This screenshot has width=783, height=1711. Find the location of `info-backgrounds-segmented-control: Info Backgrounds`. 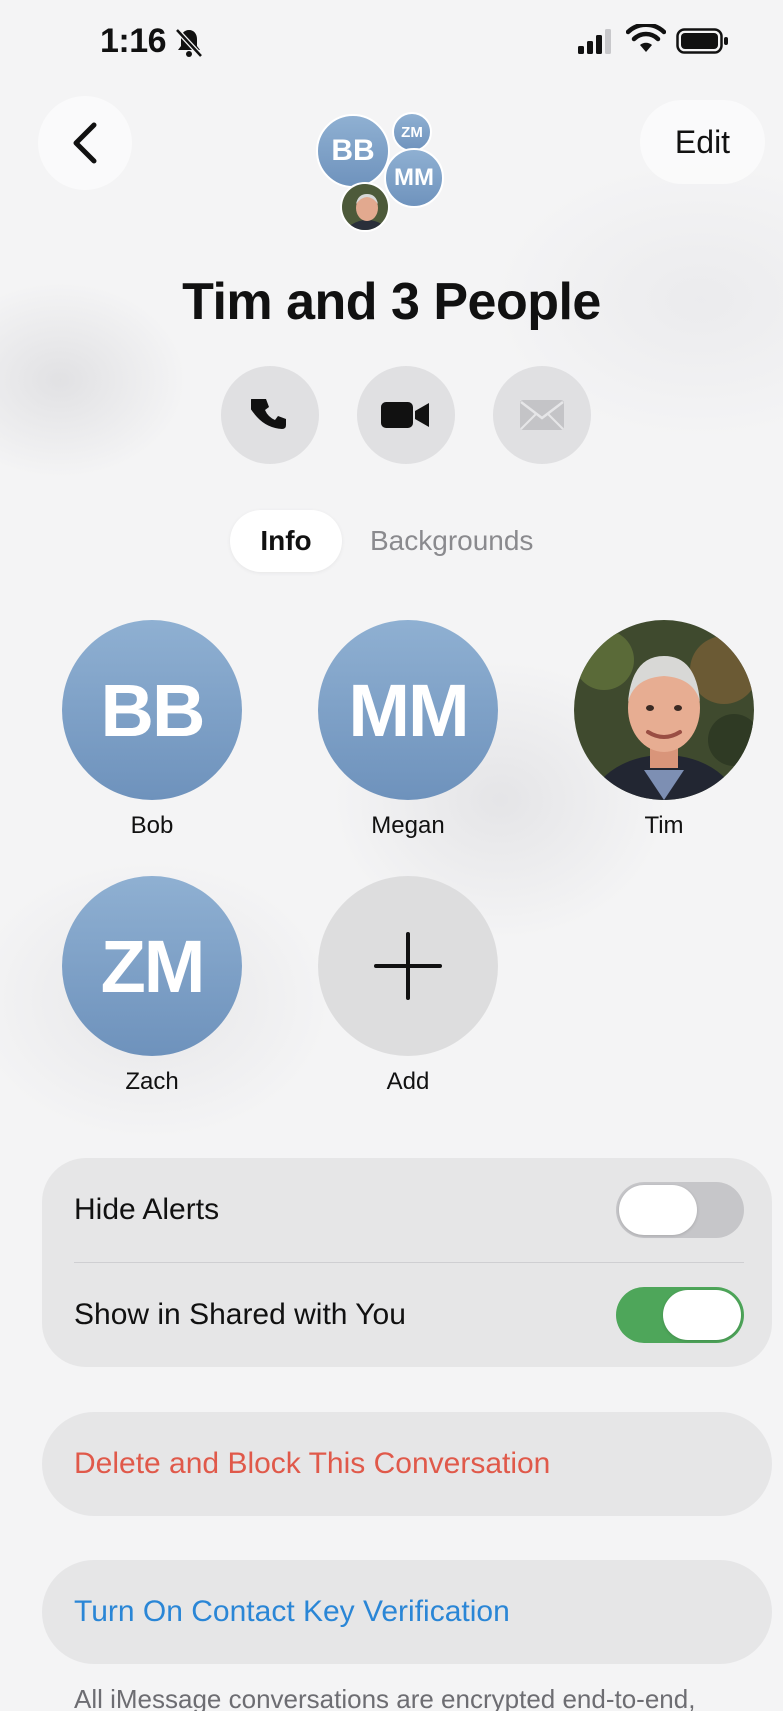

info-backgrounds-segmented-control: Info Backgrounds is located at coordinates (395, 541).